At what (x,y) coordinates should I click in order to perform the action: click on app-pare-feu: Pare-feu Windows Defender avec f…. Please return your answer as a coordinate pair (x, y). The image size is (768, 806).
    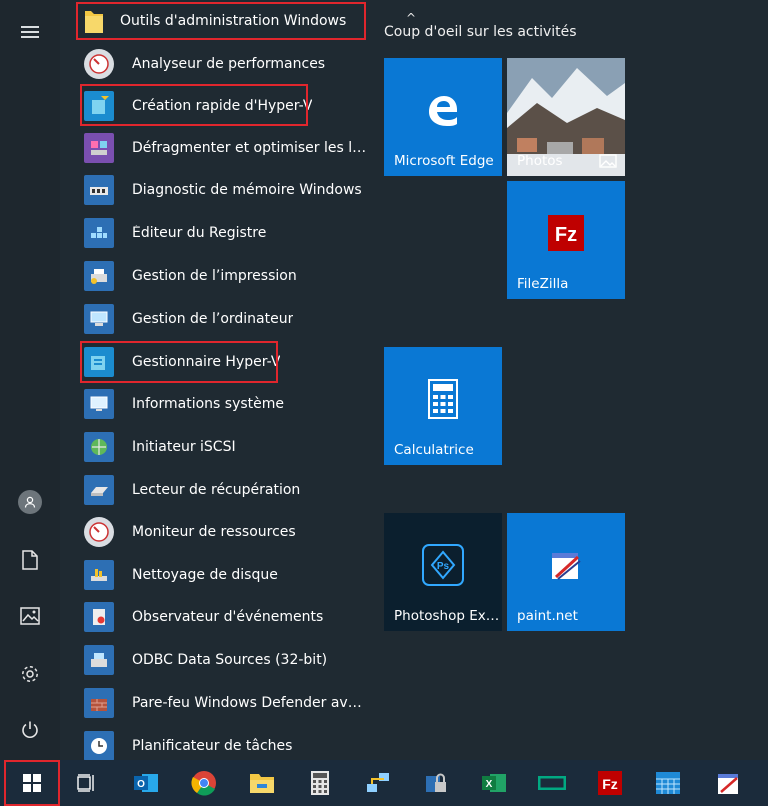
    Looking at the image, I should click on (229, 703).